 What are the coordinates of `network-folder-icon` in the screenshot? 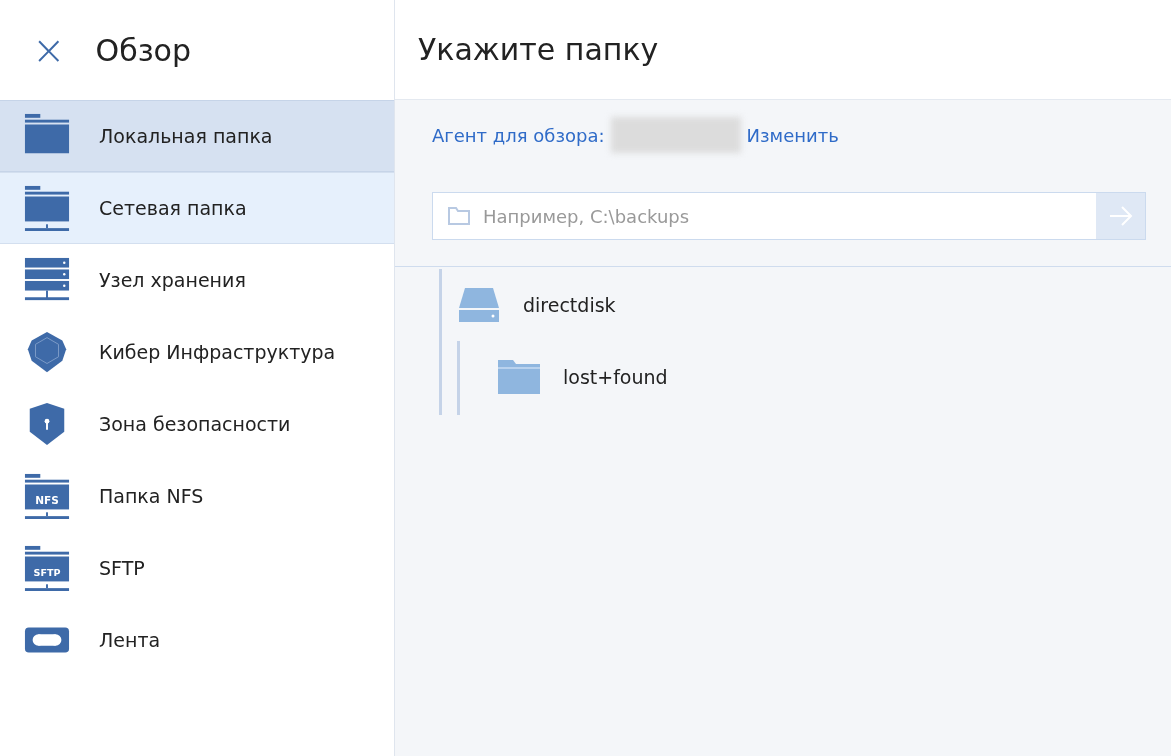 It's located at (47, 208).